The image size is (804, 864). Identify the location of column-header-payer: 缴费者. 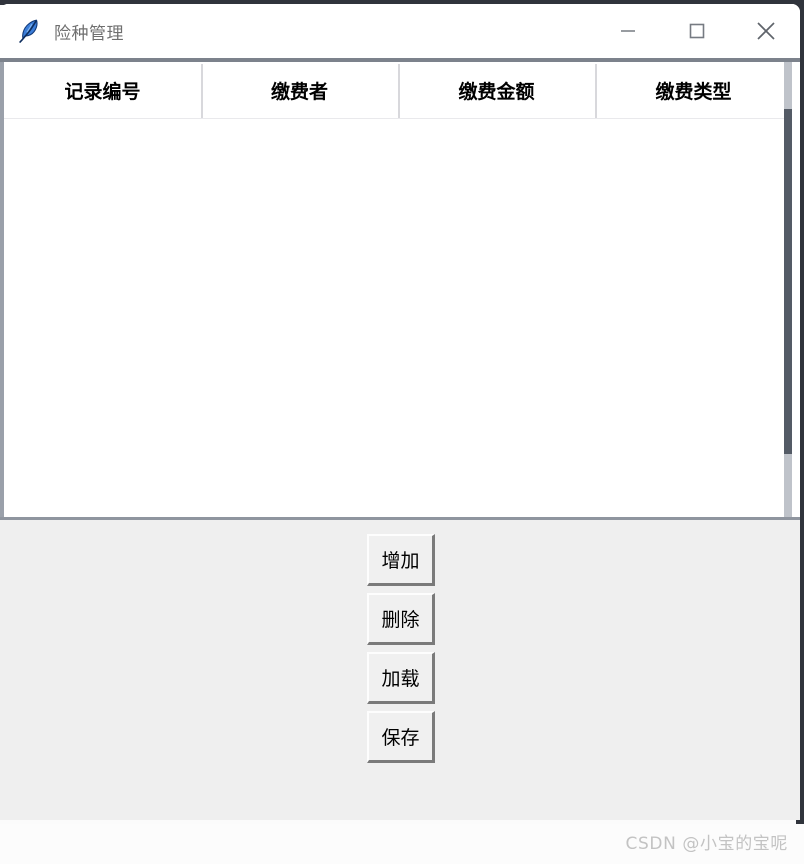
(299, 90).